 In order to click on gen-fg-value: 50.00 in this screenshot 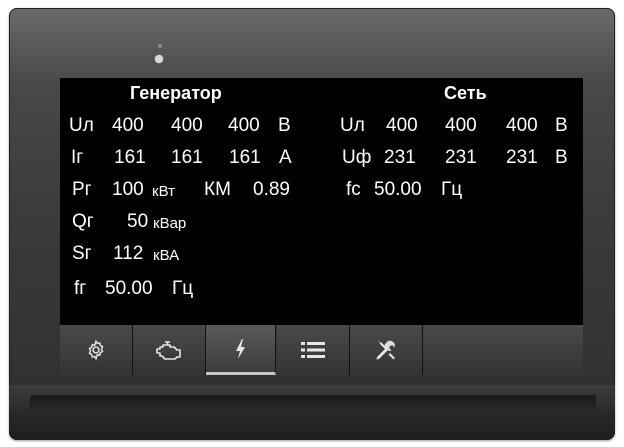, I will do `click(129, 288)`.